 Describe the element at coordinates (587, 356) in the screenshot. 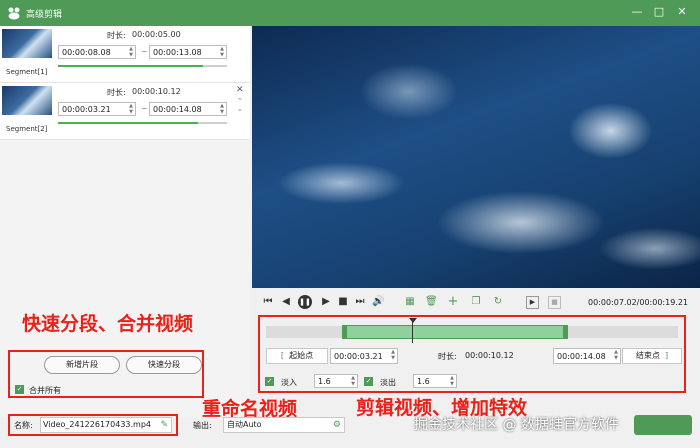

I see `clip-end-input: 00:00:14.08 ▲ ▼` at that location.